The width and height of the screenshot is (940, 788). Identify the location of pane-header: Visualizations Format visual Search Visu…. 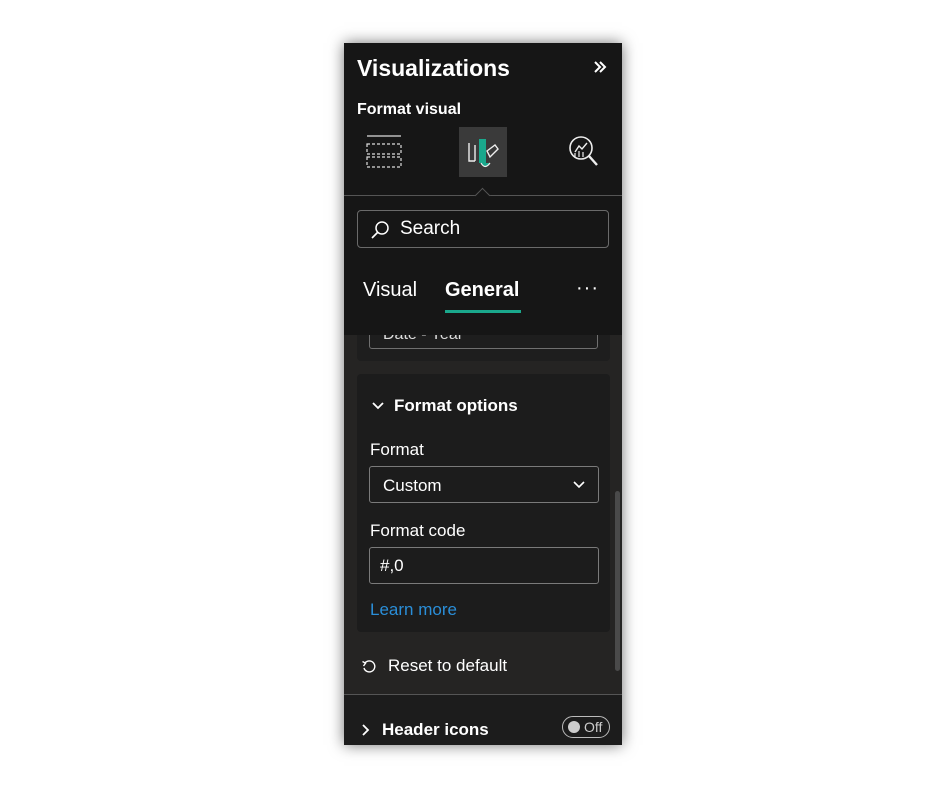
(483, 189).